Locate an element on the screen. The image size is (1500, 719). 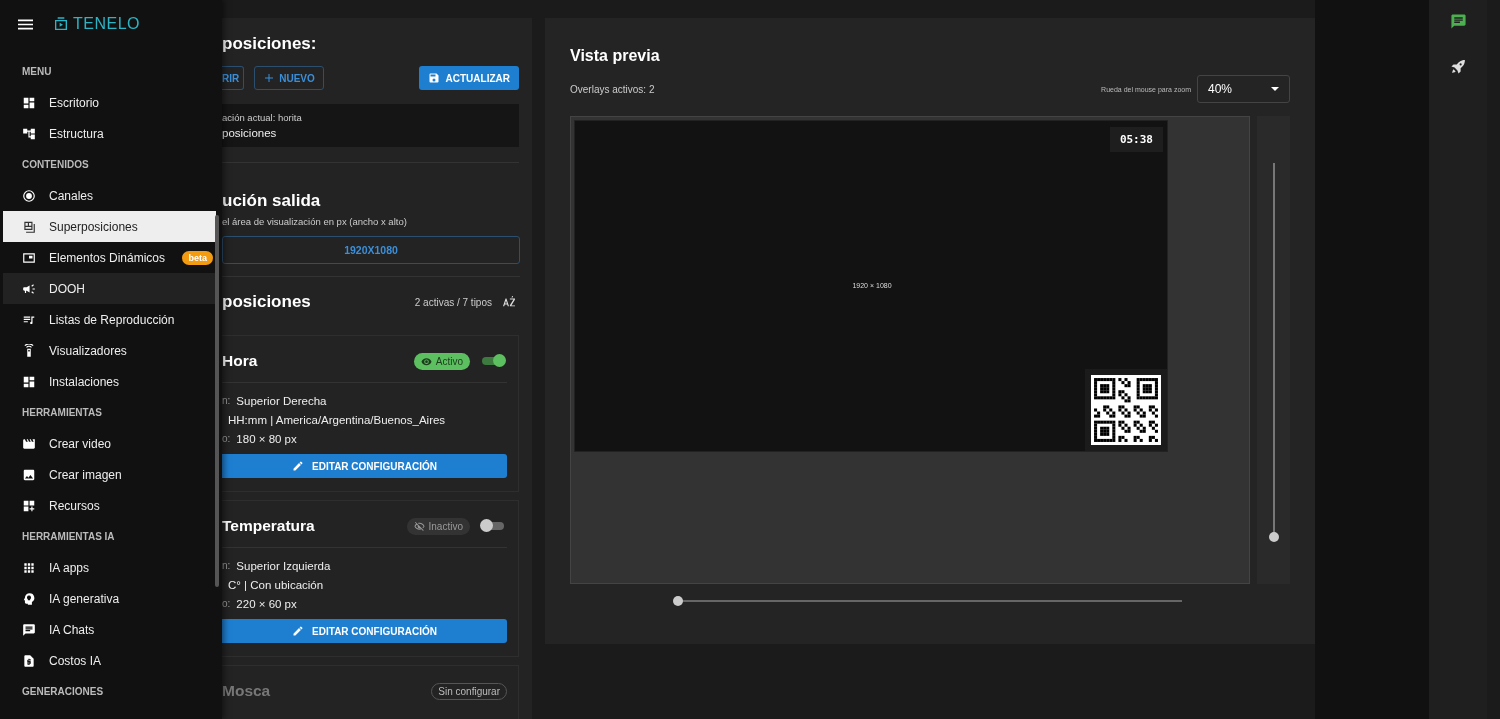
sidebar-item: Crear imagen is located at coordinates (109, 474).